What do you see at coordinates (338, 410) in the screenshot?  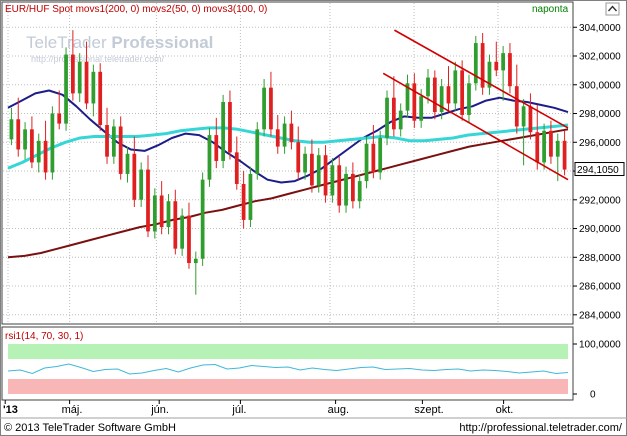 I see `time-tick-label: aug.` at bounding box center [338, 410].